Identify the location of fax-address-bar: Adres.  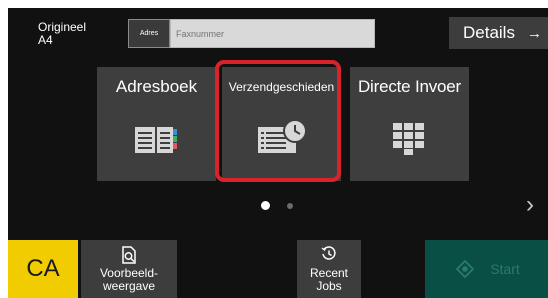
(251, 33).